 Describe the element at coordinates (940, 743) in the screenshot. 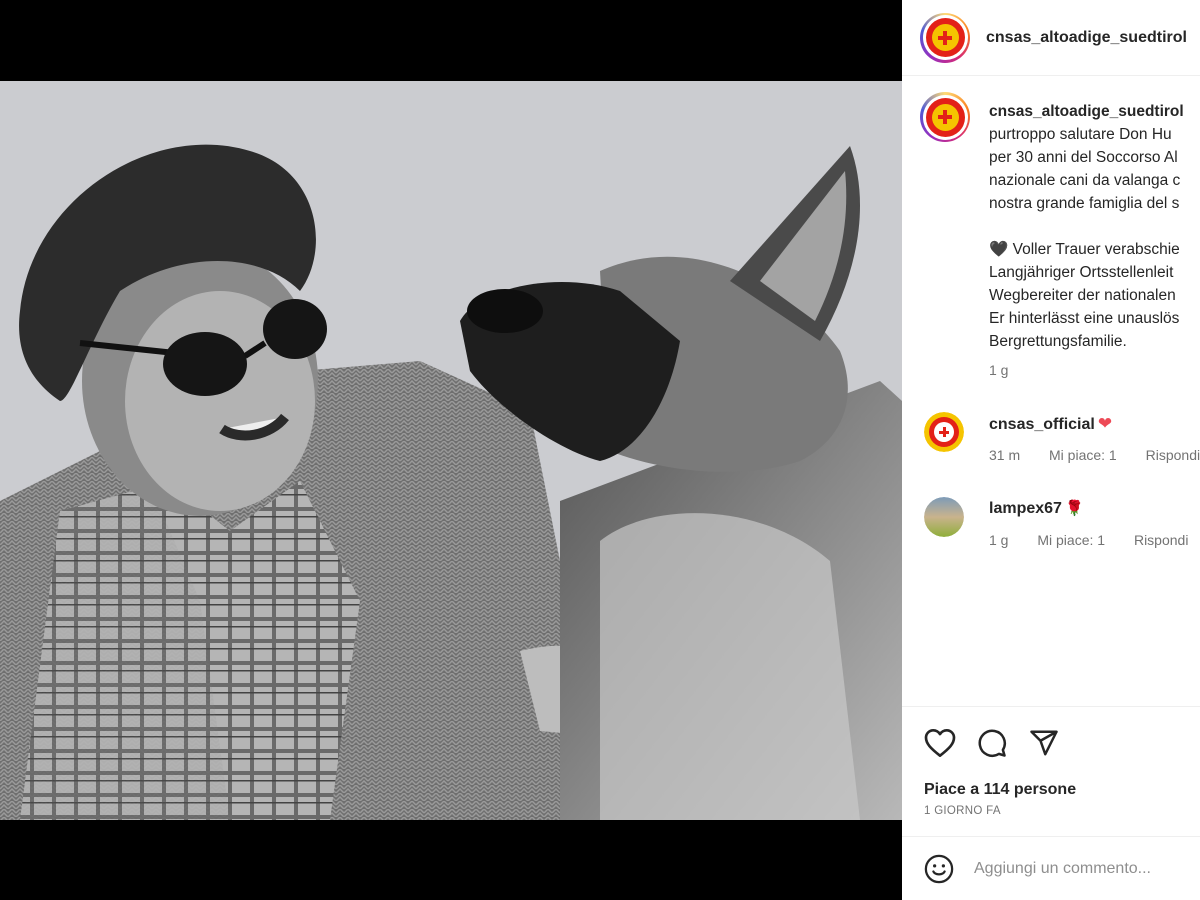

I see `heart-outline-icon` at that location.